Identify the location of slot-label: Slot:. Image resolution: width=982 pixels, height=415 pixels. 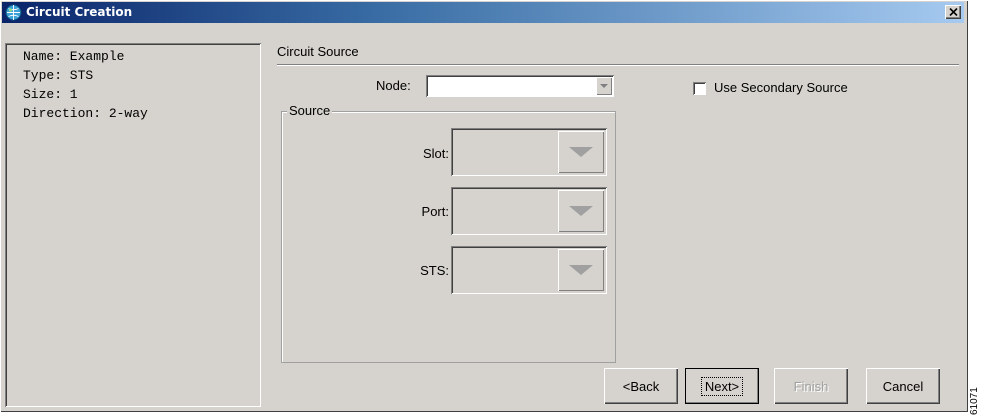
(435, 153).